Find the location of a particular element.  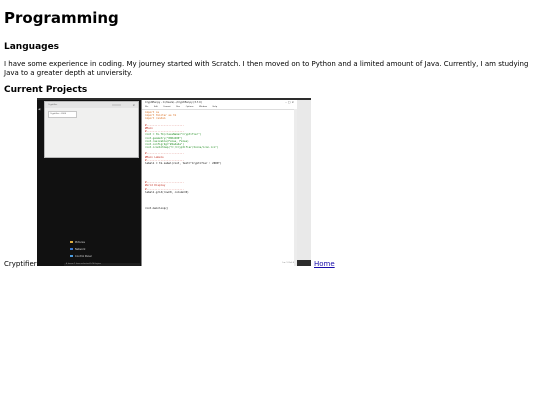

explorer-item: Pictures is located at coordinates (77, 242).